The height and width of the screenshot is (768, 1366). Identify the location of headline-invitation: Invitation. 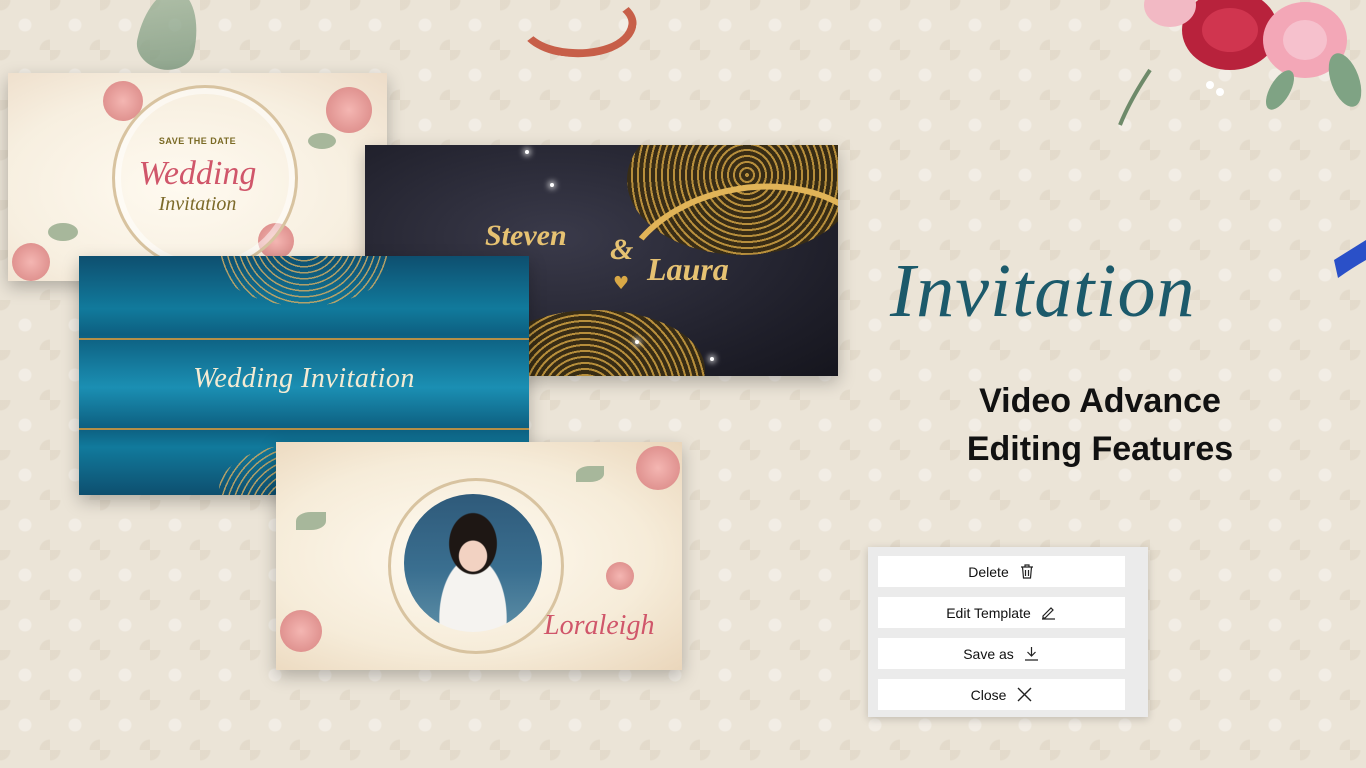
(1043, 291).